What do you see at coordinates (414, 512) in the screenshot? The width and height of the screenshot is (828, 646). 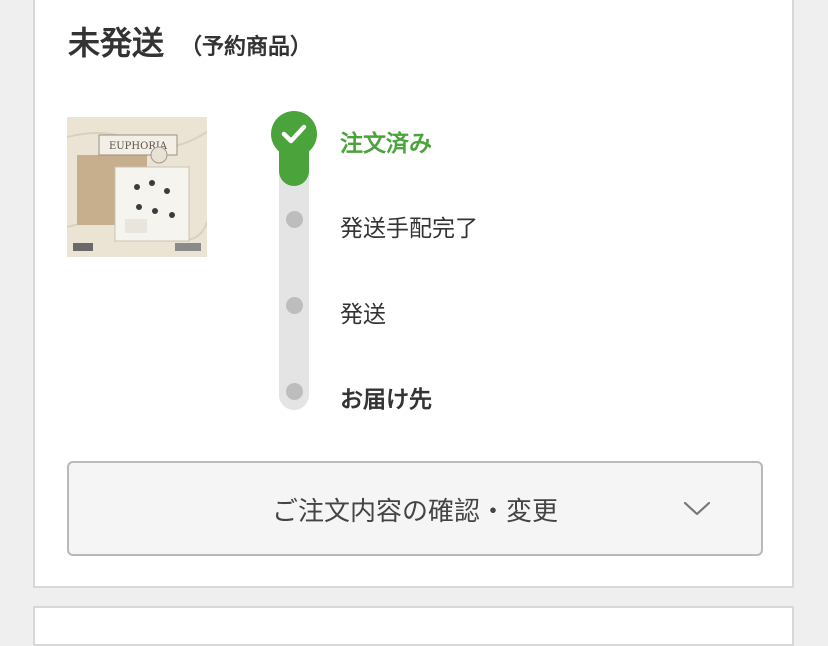 I see `accordion-label: ご注文内容の確認・変更` at bounding box center [414, 512].